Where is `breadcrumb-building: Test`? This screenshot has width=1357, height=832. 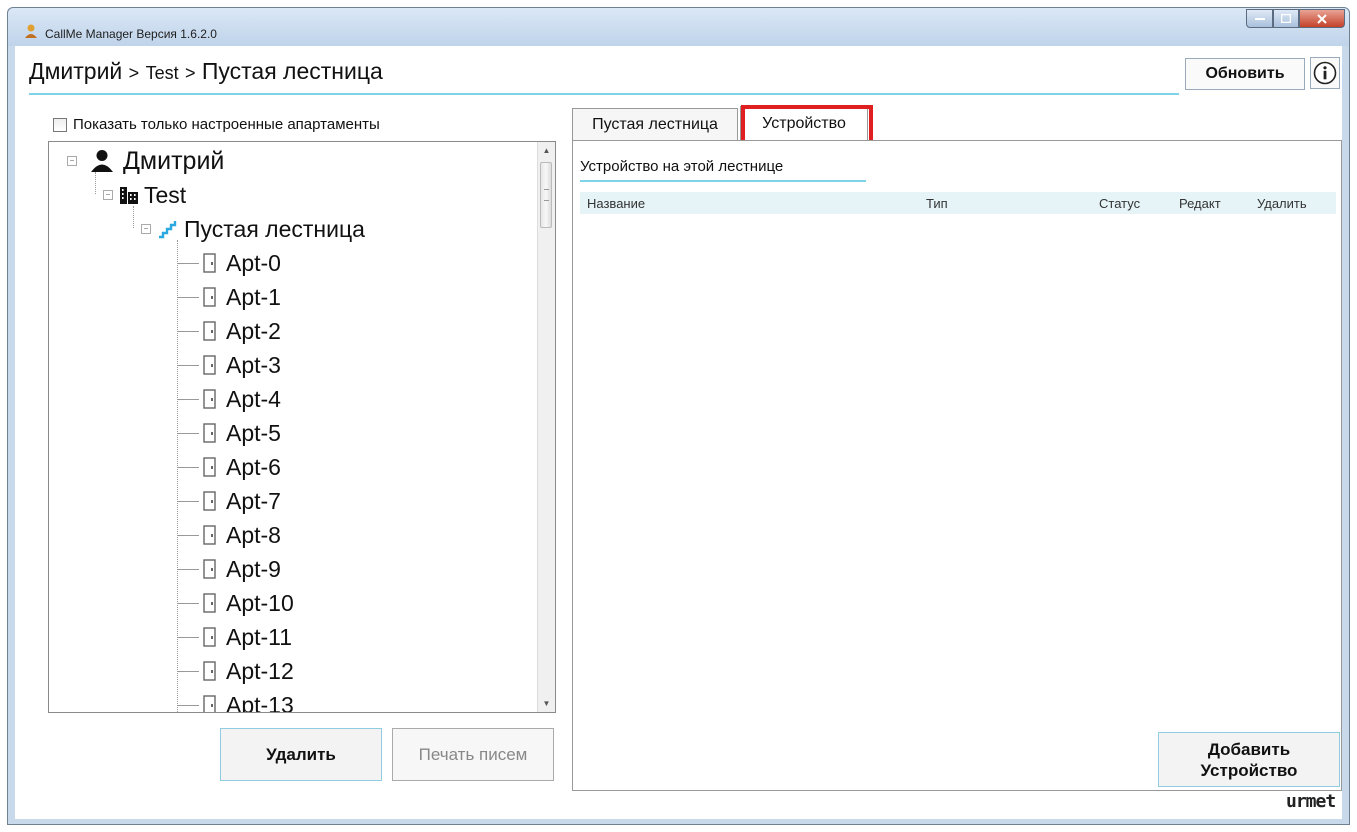
breadcrumb-building: Test is located at coordinates (162, 73).